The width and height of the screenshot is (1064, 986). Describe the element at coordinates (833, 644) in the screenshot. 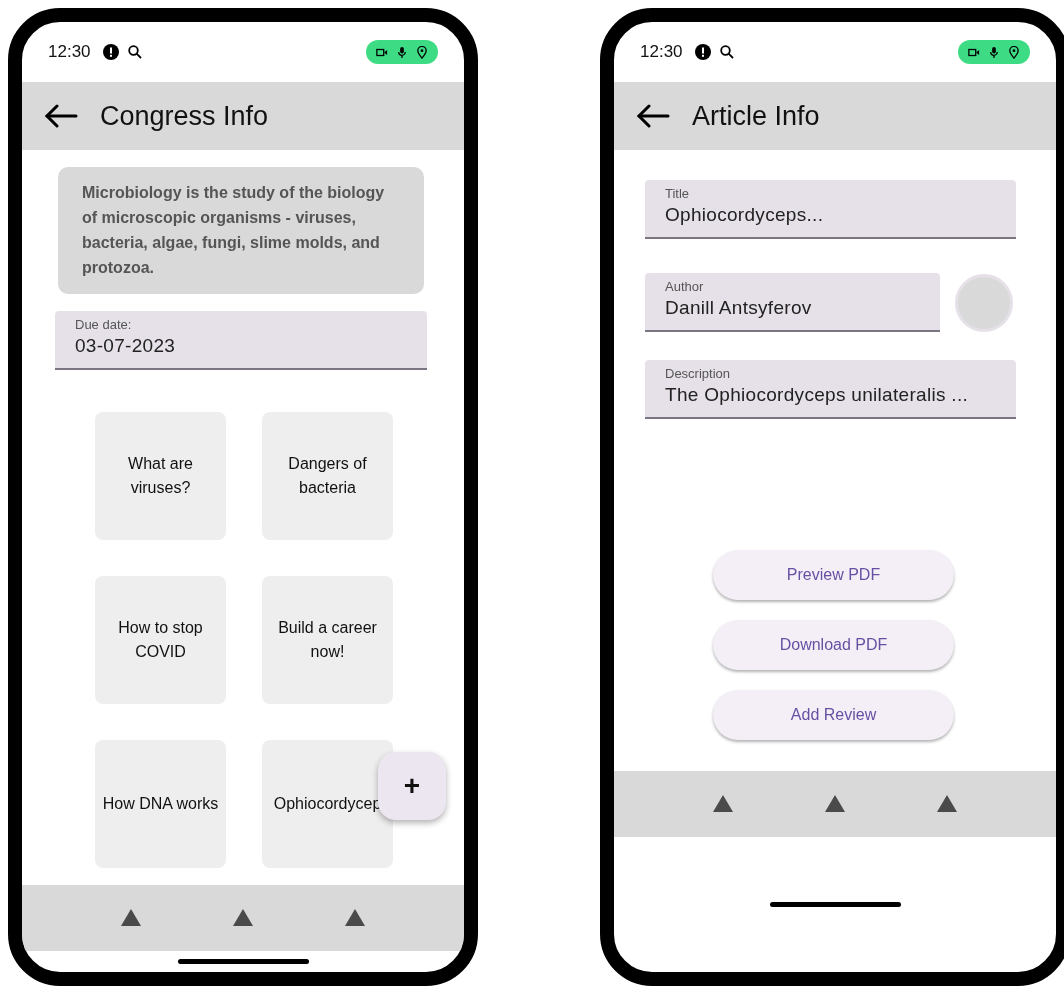

I see `action-button: Download PDF` at that location.